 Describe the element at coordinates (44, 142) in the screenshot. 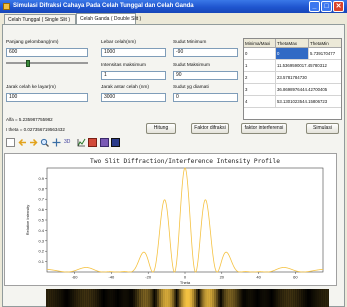

I see `zoom-icon` at that location.